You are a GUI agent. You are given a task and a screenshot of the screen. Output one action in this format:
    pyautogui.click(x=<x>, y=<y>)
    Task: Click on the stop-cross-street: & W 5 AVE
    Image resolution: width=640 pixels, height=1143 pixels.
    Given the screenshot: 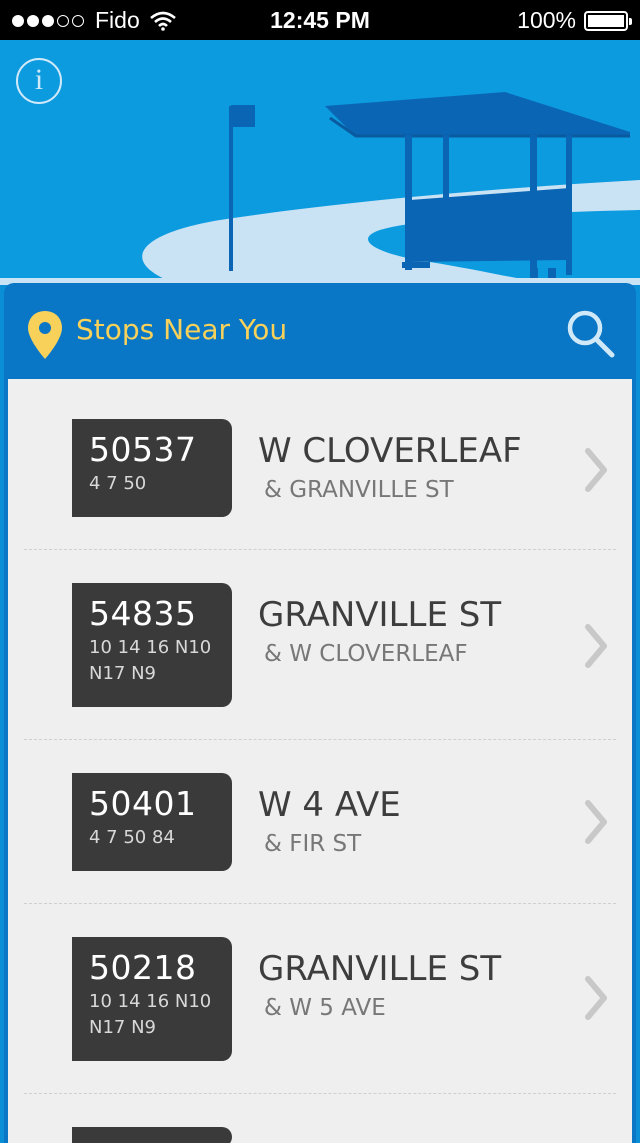 What is the action you would take?
    pyautogui.click(x=325, y=1008)
    